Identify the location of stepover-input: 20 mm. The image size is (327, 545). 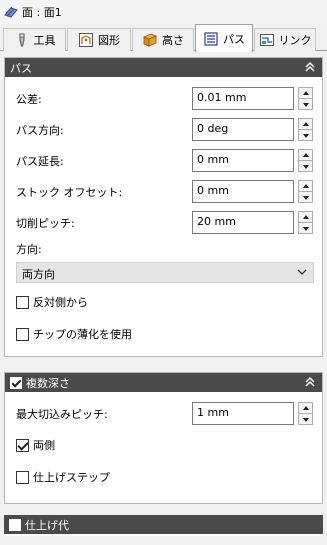
(243, 222).